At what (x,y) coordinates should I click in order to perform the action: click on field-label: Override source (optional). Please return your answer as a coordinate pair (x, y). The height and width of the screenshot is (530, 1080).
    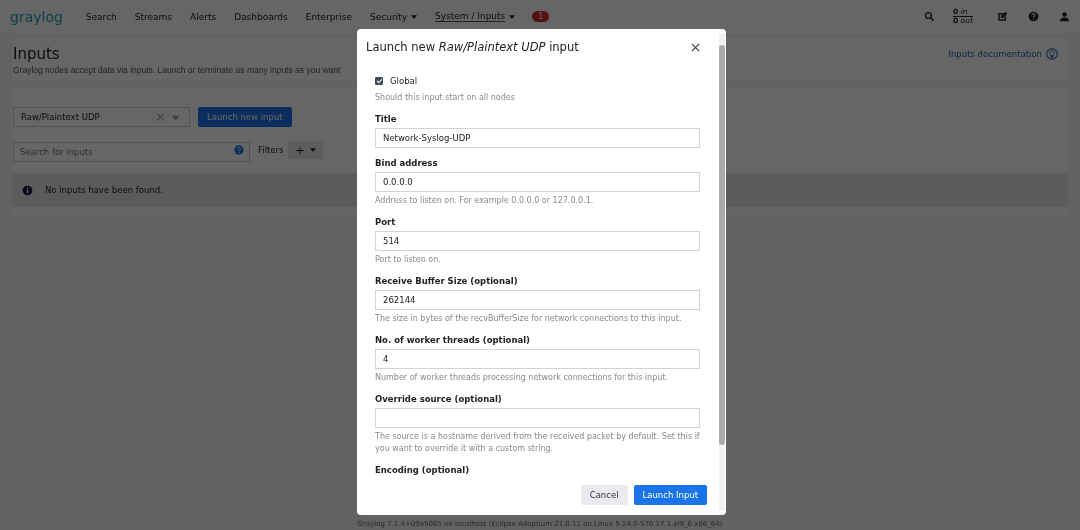
    Looking at the image, I should click on (439, 399).